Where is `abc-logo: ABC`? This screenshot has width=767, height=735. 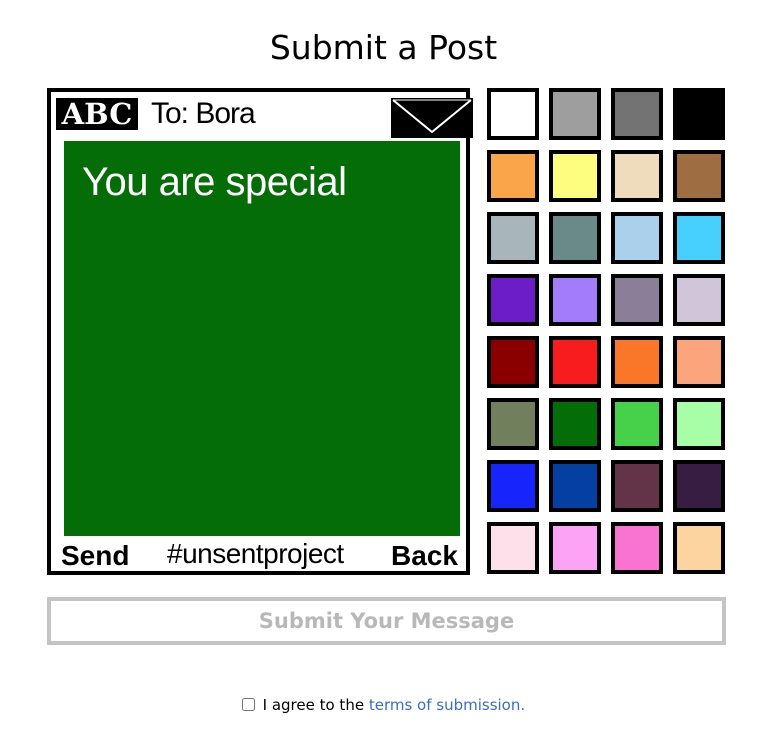 abc-logo: ABC is located at coordinates (97, 114).